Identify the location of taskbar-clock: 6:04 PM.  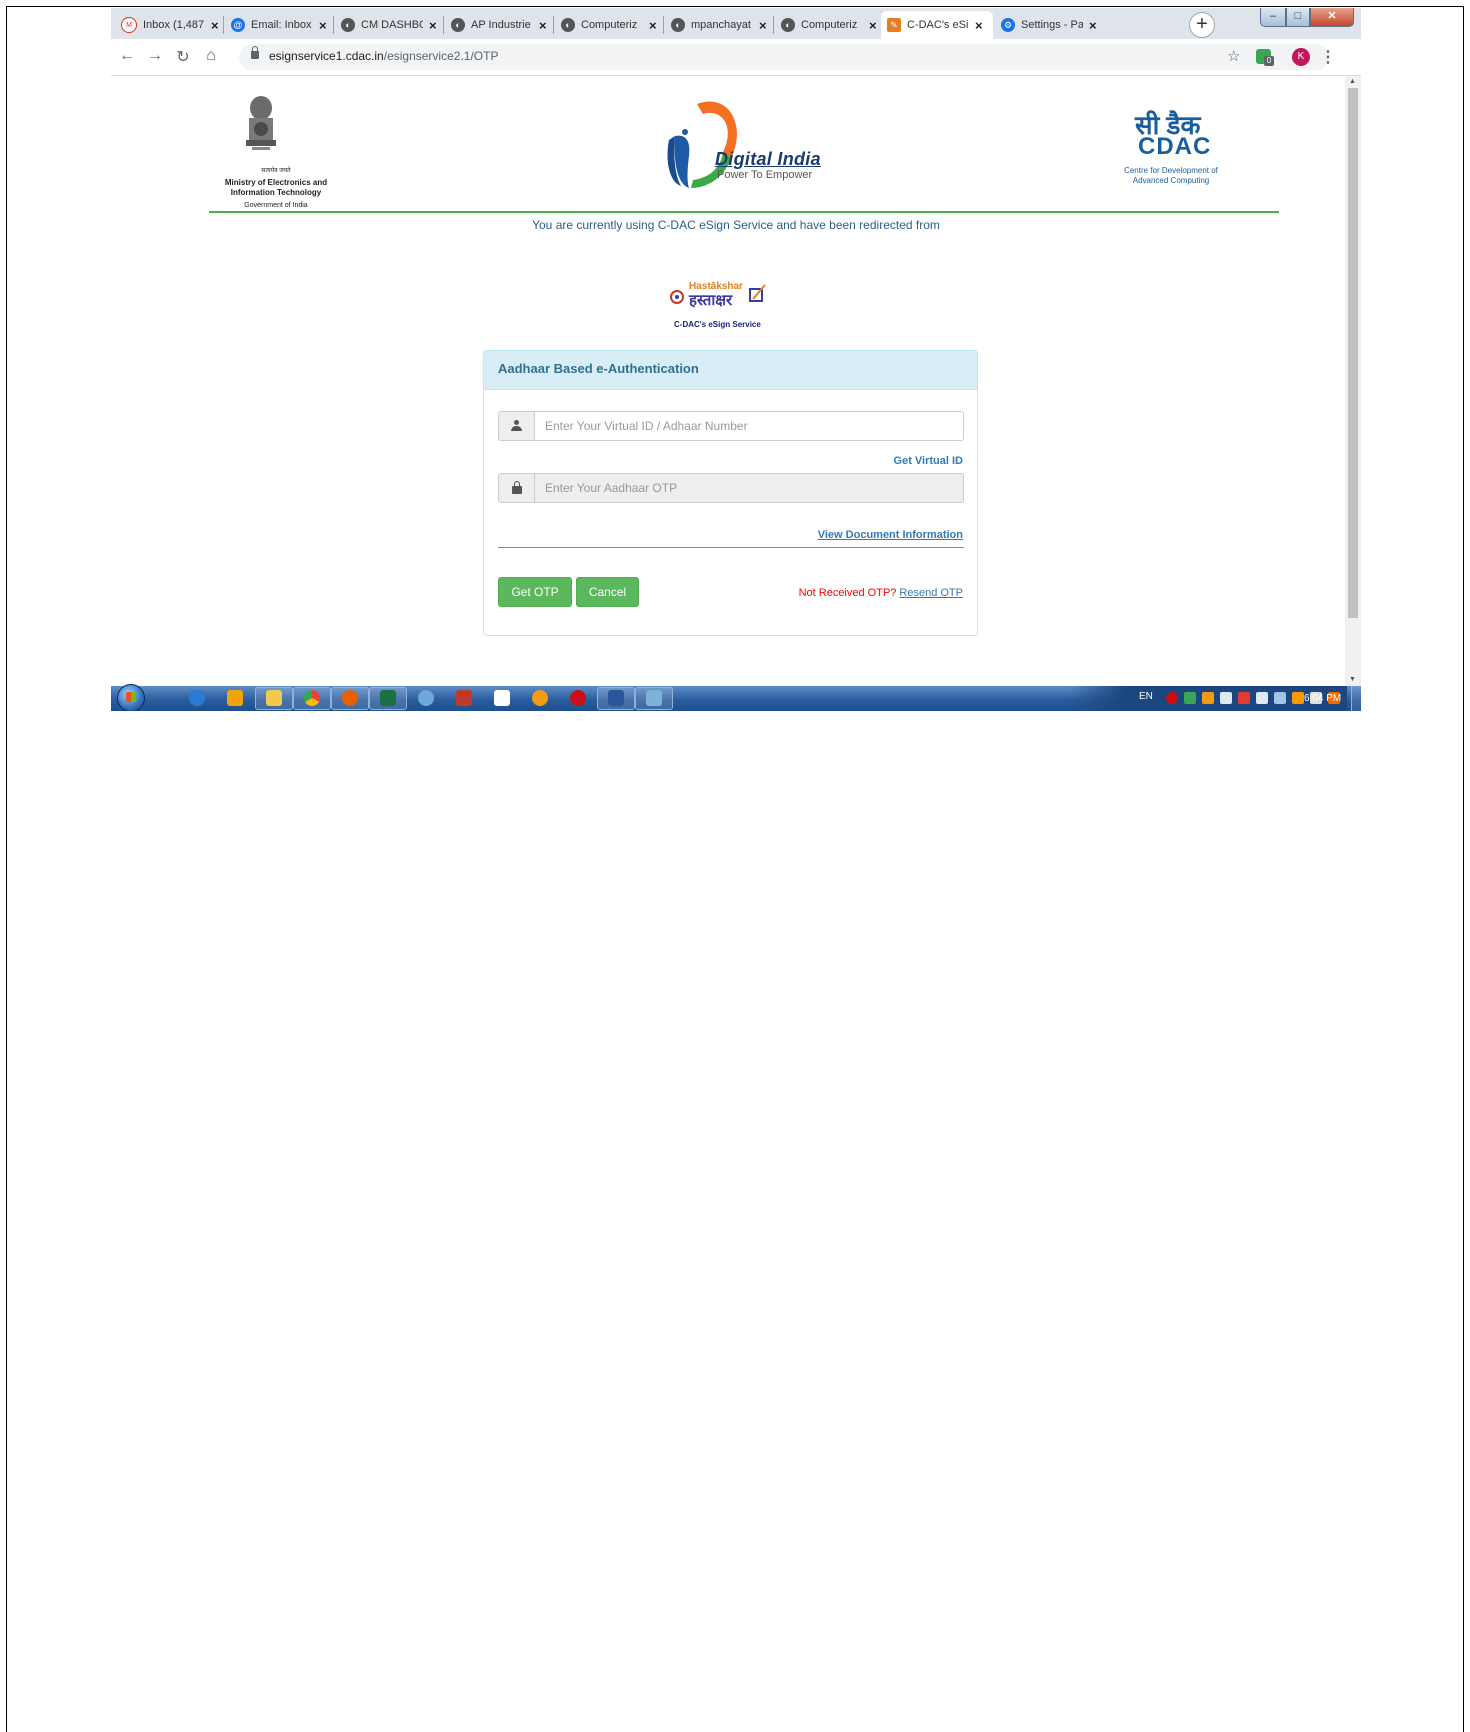
(1322, 698).